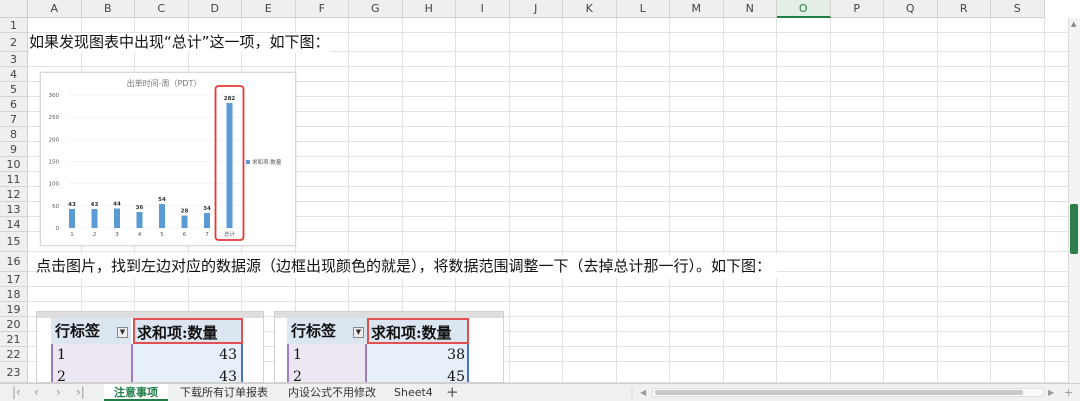 The image size is (1080, 401). What do you see at coordinates (1068, 392) in the screenshot?
I see `add-column-icon: +` at bounding box center [1068, 392].